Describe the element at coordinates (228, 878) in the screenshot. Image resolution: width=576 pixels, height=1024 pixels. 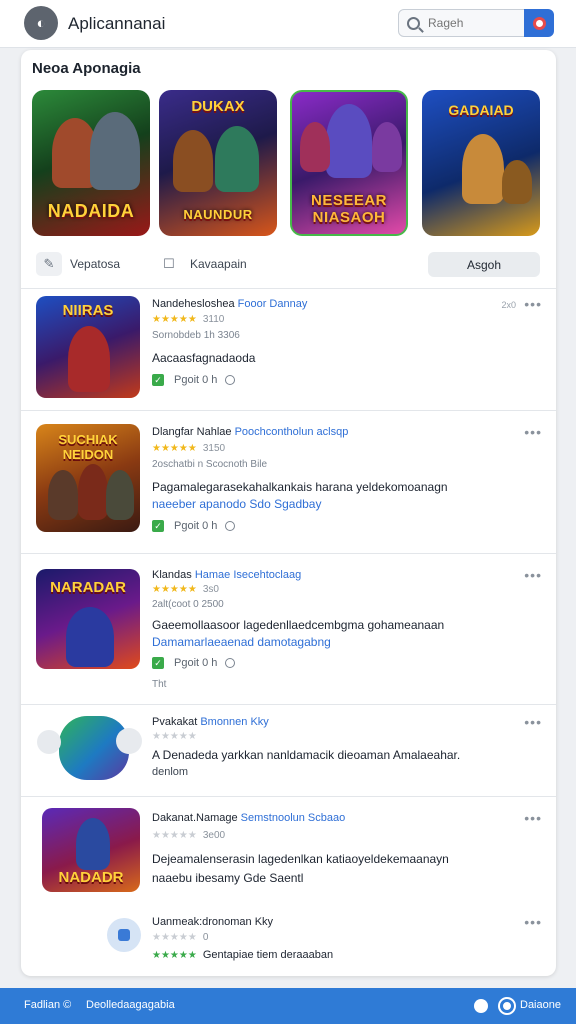
I see `item-description-2: naaebu ibesamy Gde Saentl` at that location.